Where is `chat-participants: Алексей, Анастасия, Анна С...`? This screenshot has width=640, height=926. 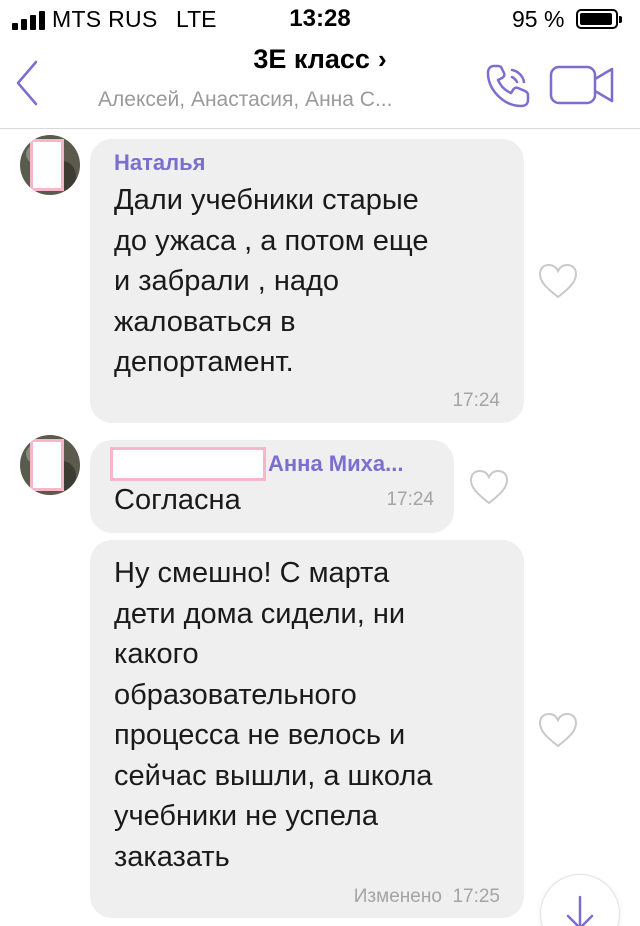
chat-participants: Алексей, Анастасия, Анна С... is located at coordinates (273, 100).